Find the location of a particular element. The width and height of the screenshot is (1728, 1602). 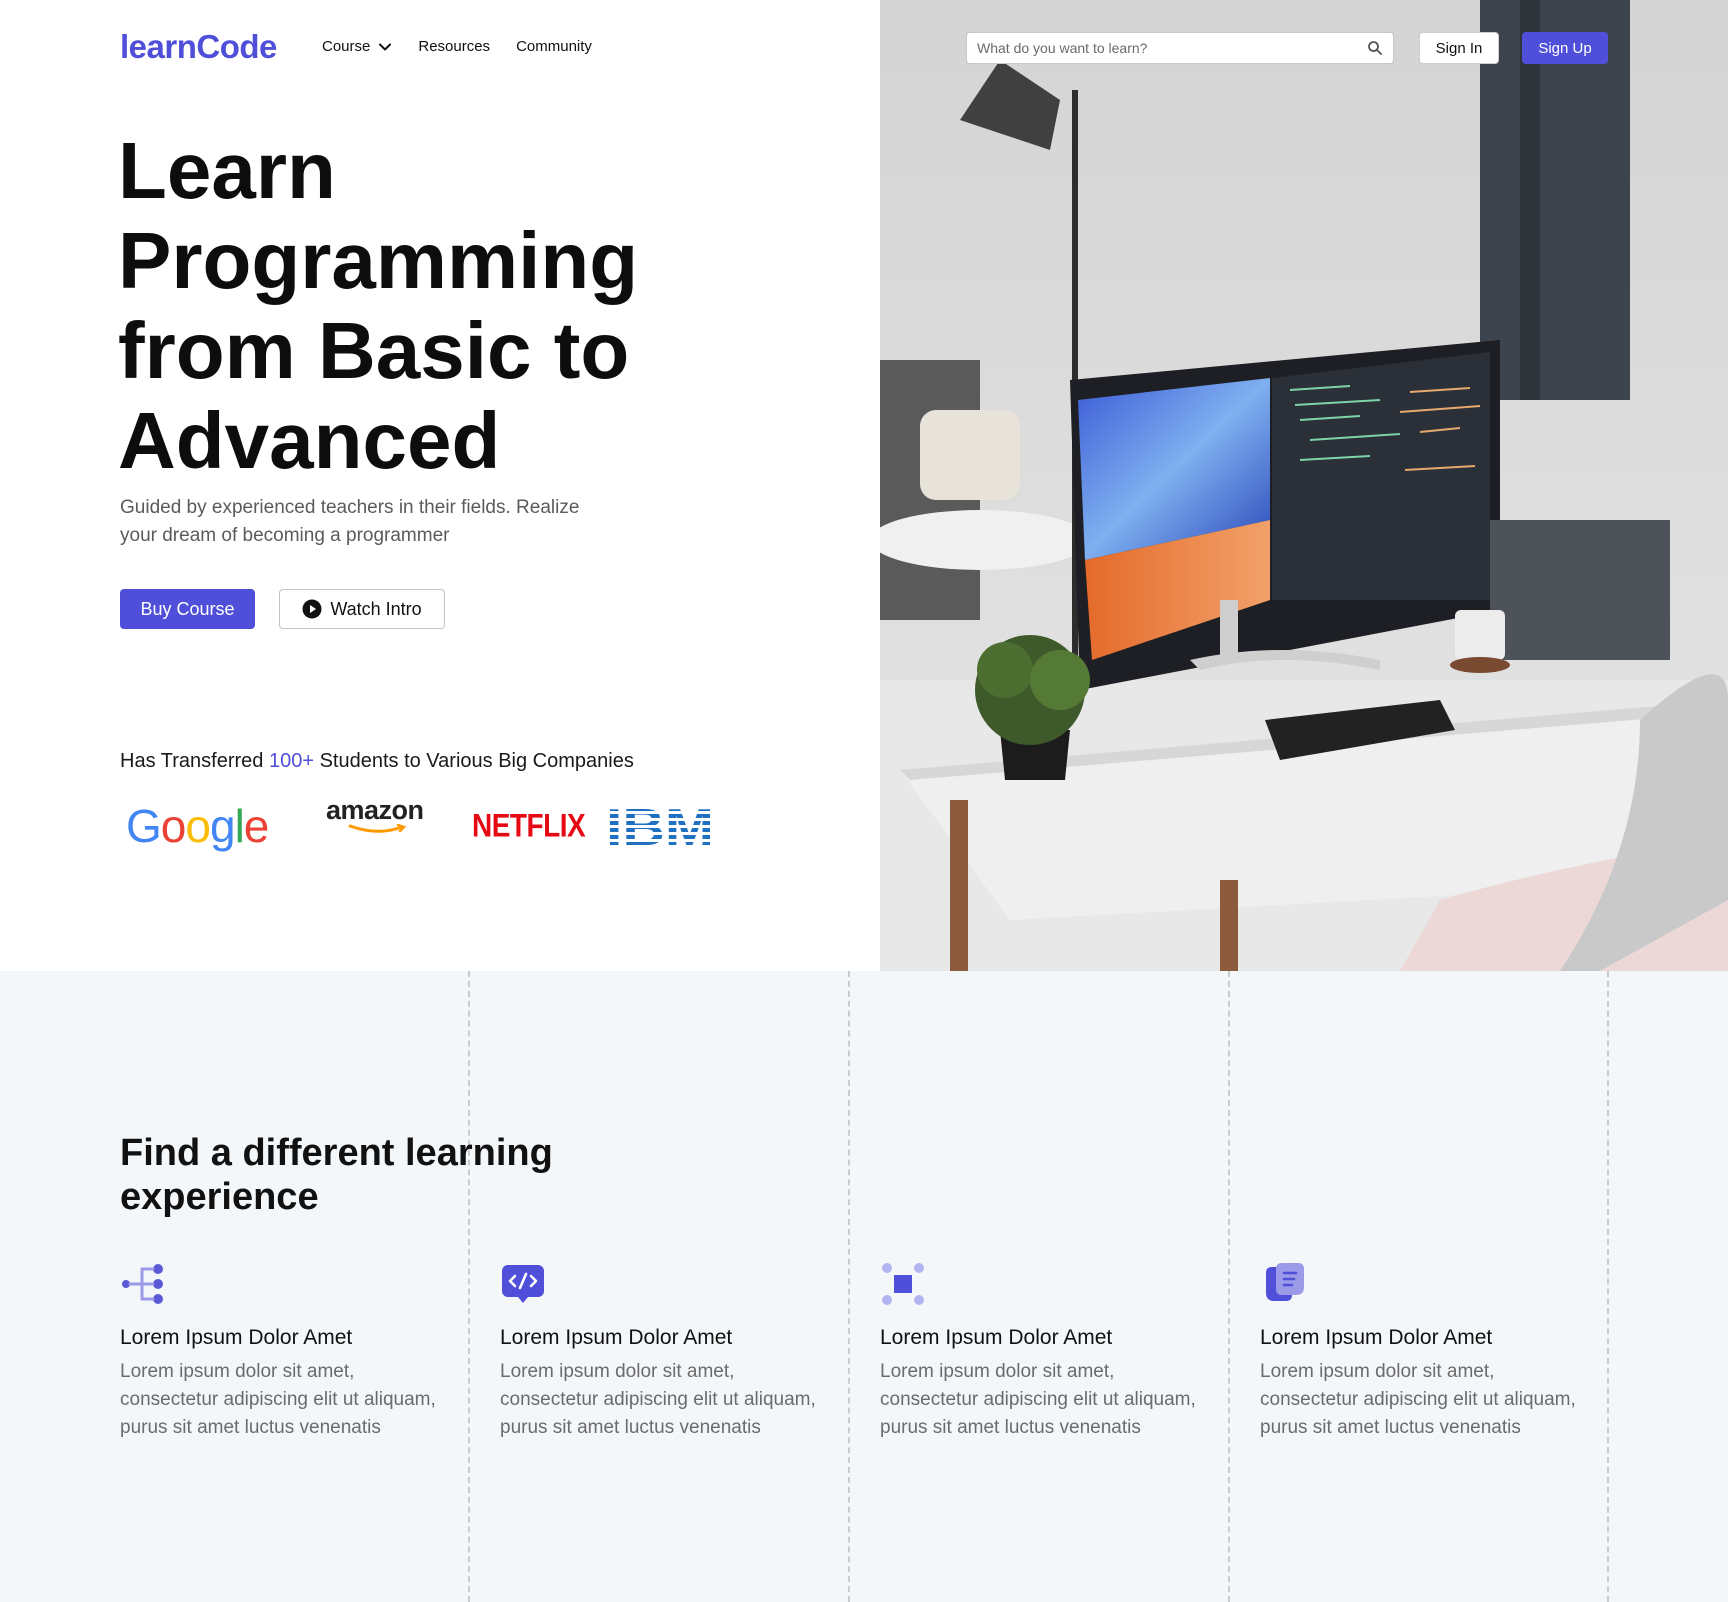

subtext-line: your dream of becoming a programmer is located at coordinates (285, 535).